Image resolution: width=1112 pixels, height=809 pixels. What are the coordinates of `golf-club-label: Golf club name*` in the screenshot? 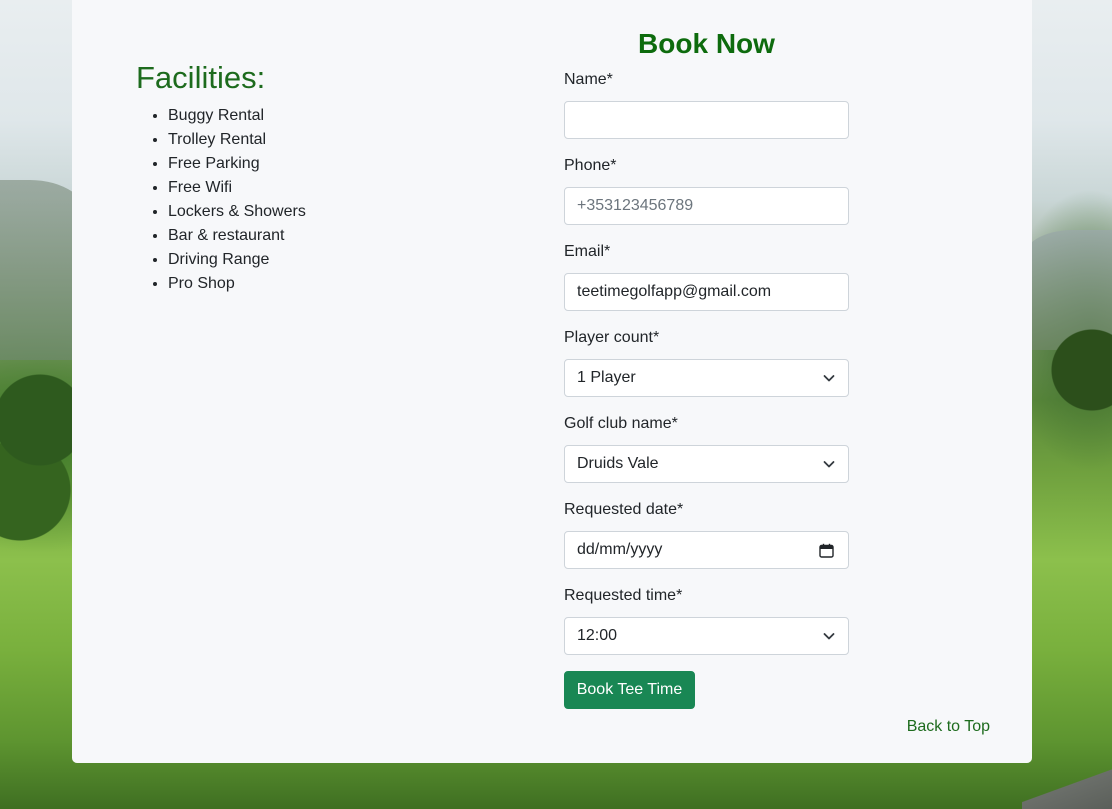 It's located at (621, 423).